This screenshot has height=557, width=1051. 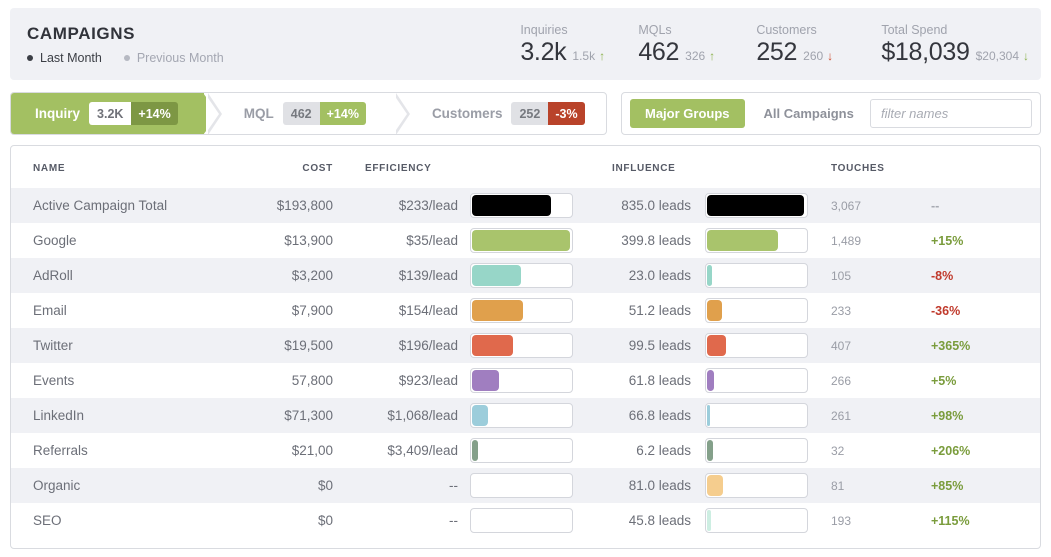 I want to click on kpi-inquiries: Inquiries 3.2k 1.5k ↑, so click(x=579, y=44).